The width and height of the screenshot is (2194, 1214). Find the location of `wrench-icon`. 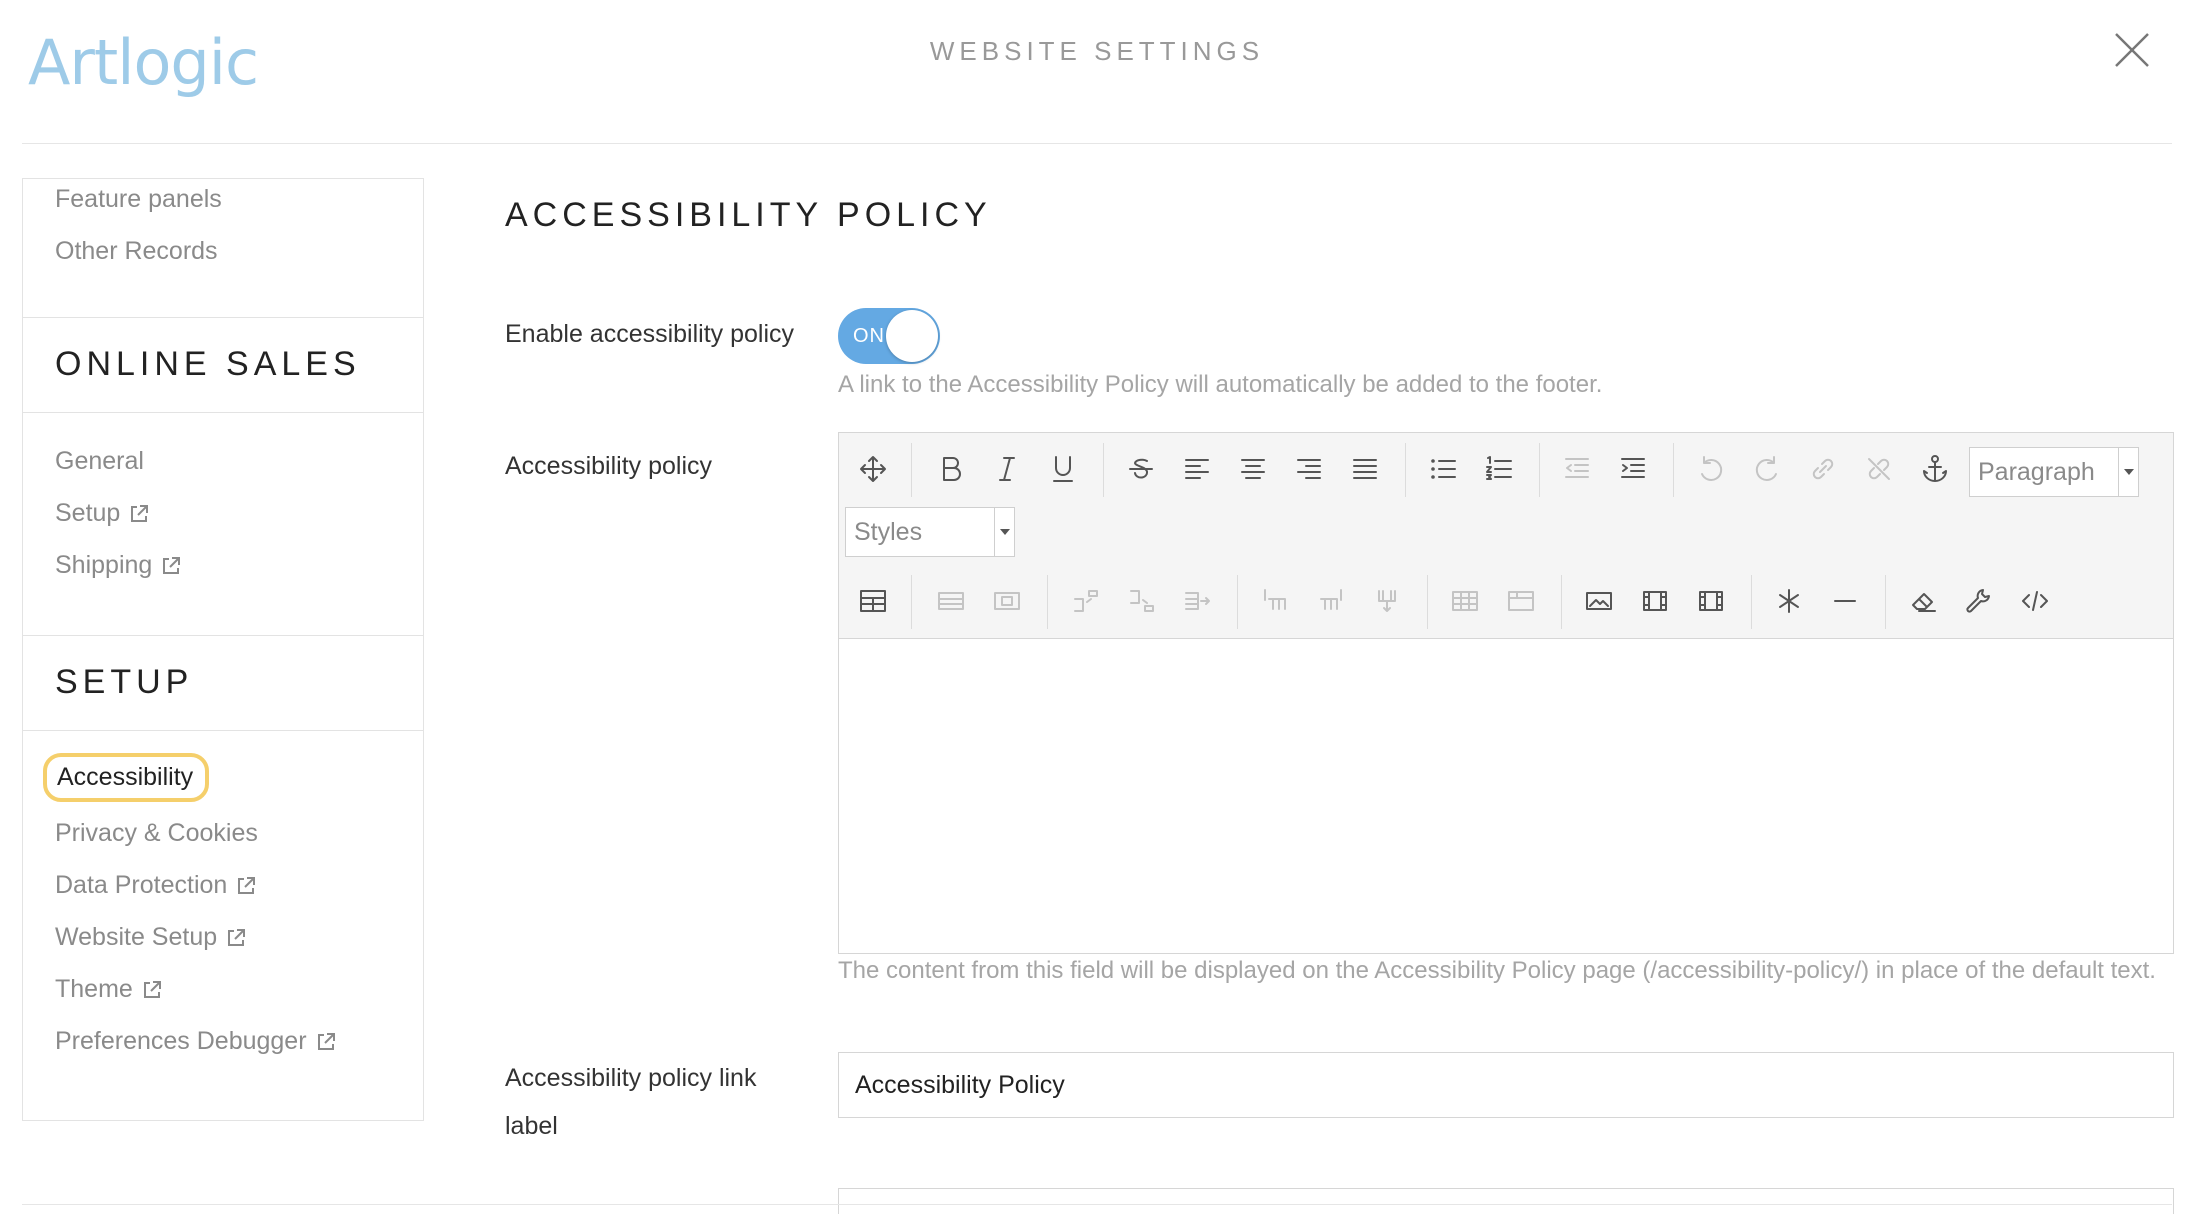

wrench-icon is located at coordinates (1979, 601).